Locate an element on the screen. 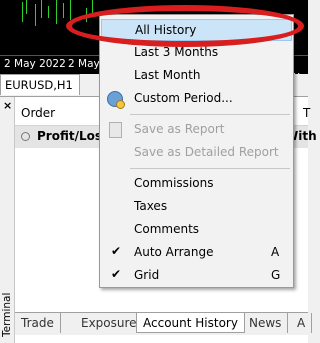  menu-item-save-detailed-report: Save as Detailed Report is located at coordinates (196, 153).